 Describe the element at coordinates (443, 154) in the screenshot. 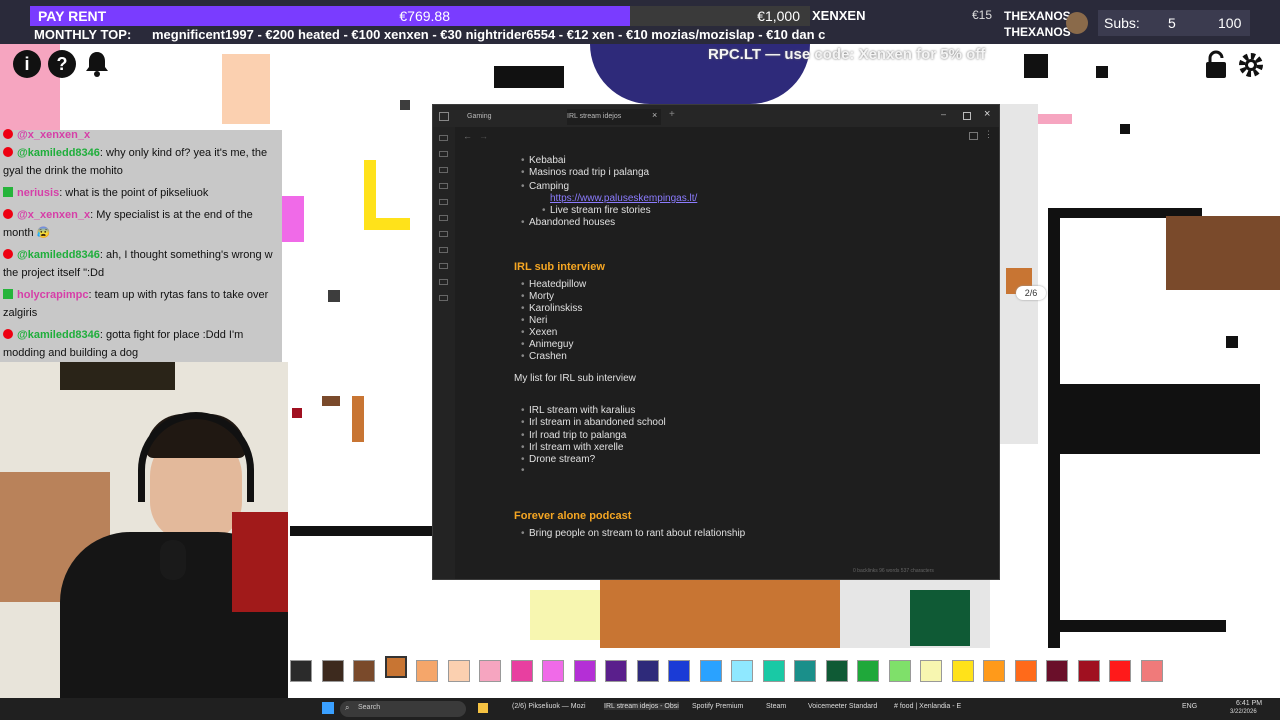

I see `search-icon` at that location.